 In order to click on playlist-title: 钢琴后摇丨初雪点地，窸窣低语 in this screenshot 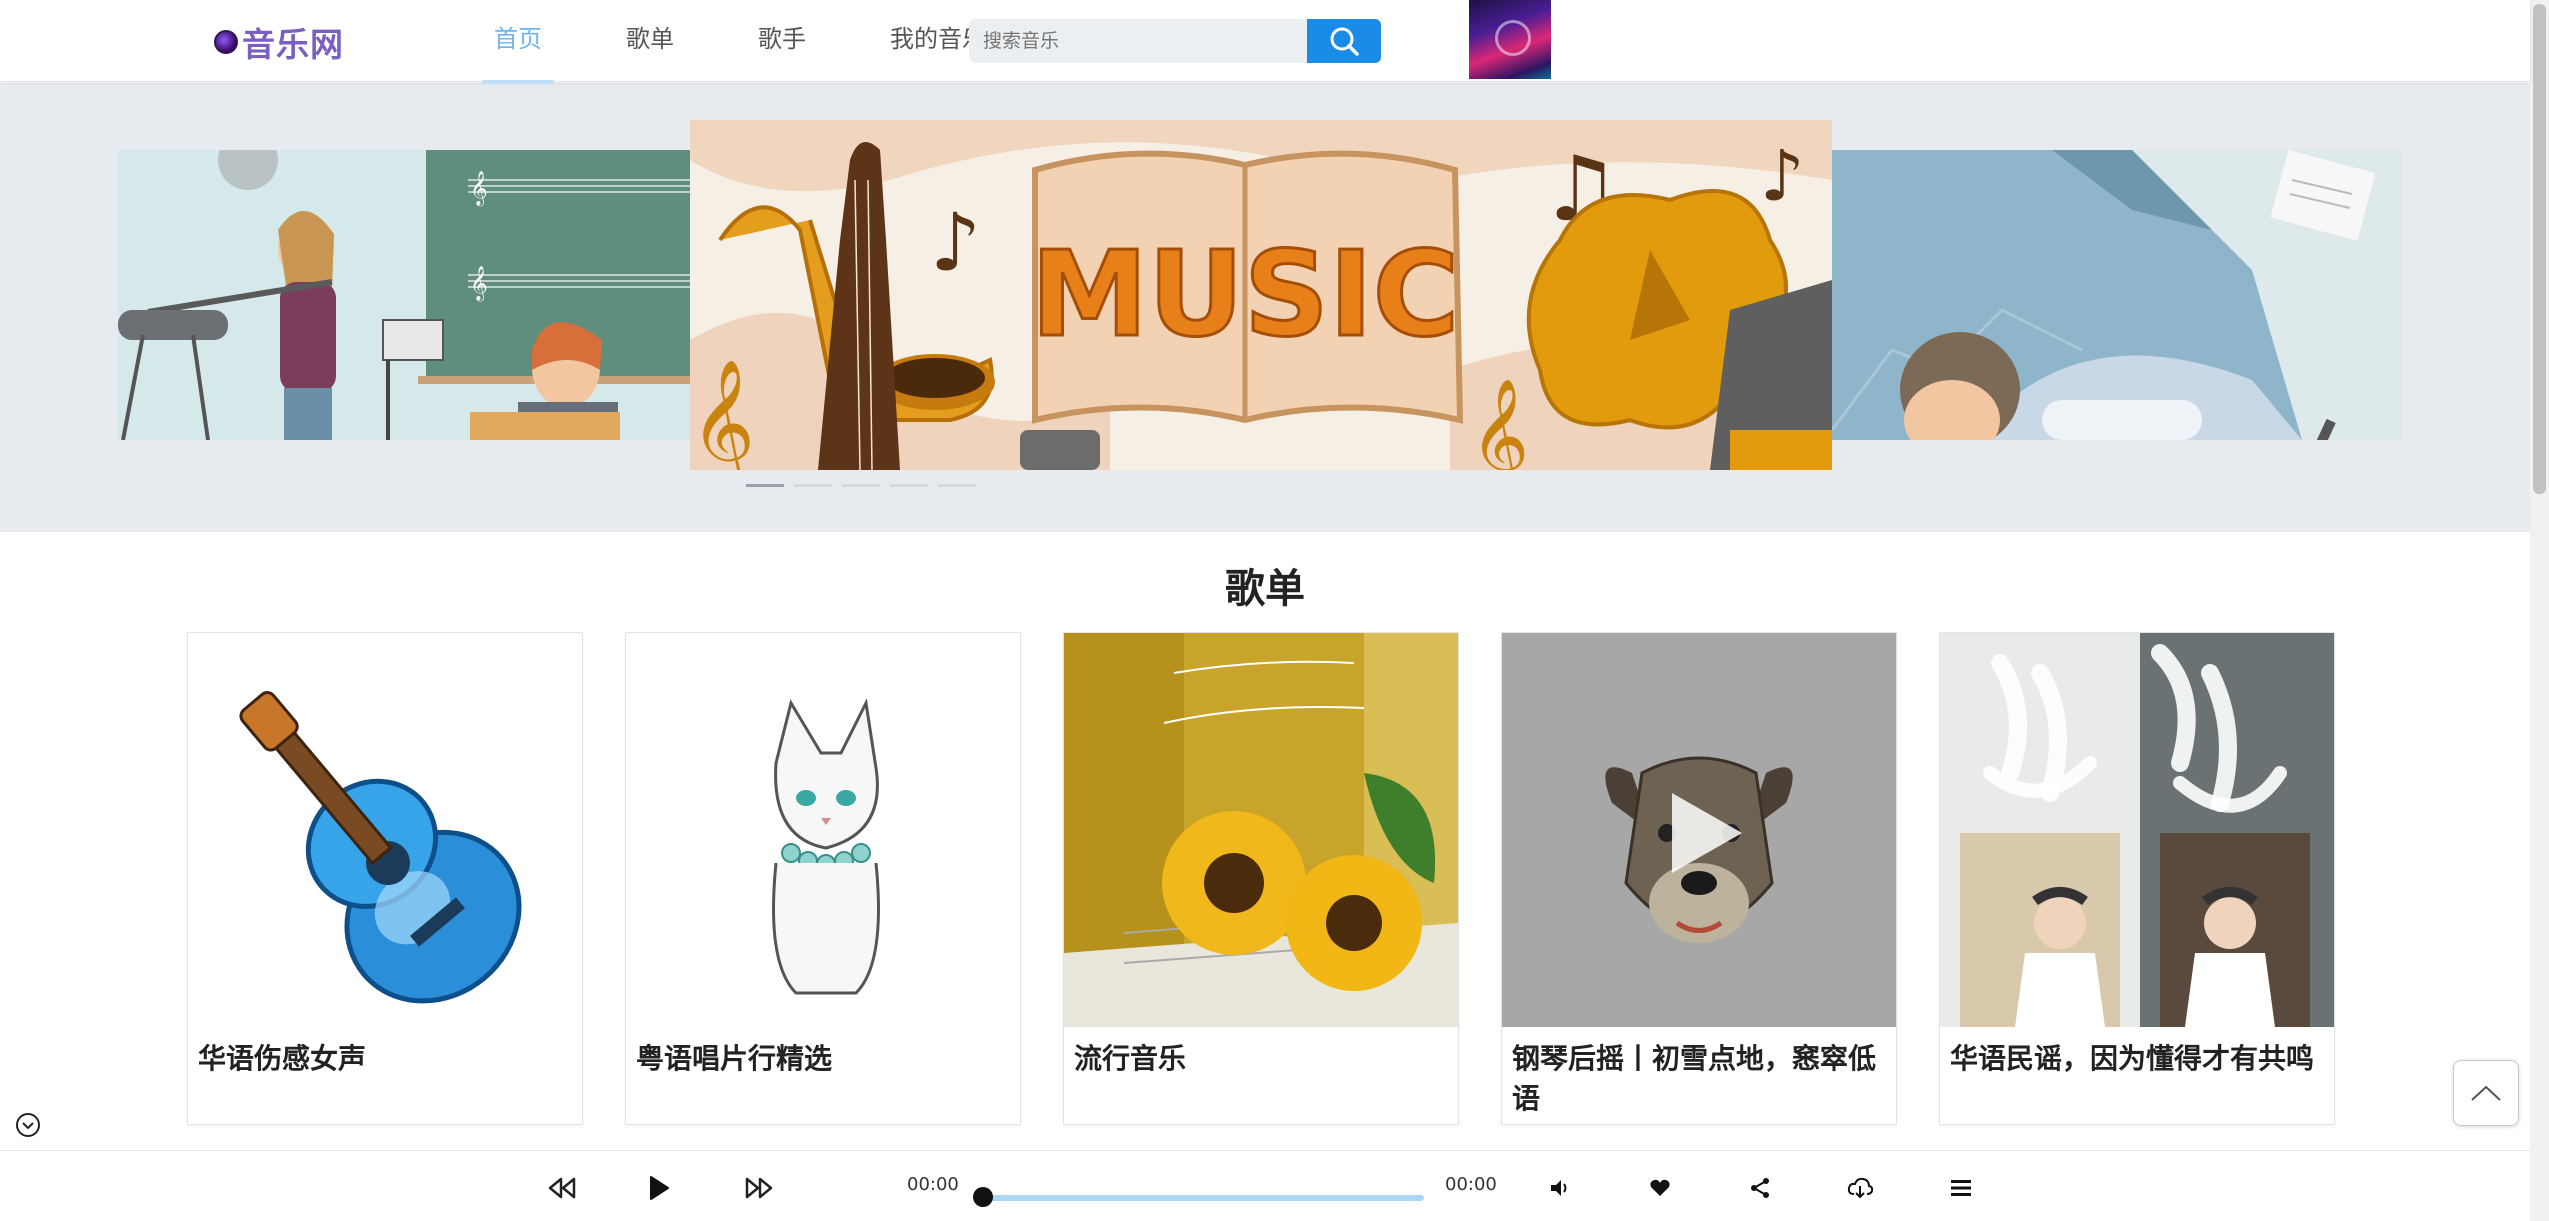, I will do `click(1694, 1078)`.